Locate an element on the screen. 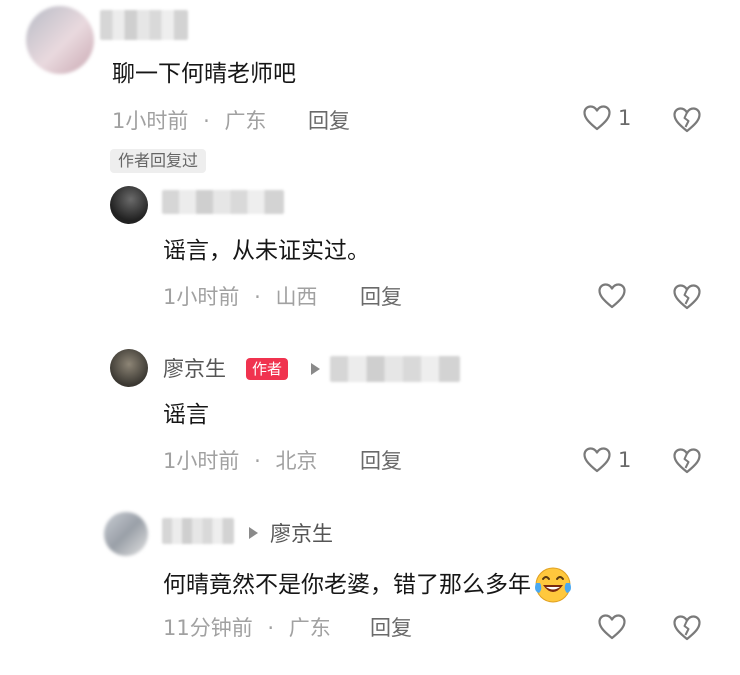 The image size is (740, 675). comment-meta: 1小时前 · 山西 is located at coordinates (240, 297).